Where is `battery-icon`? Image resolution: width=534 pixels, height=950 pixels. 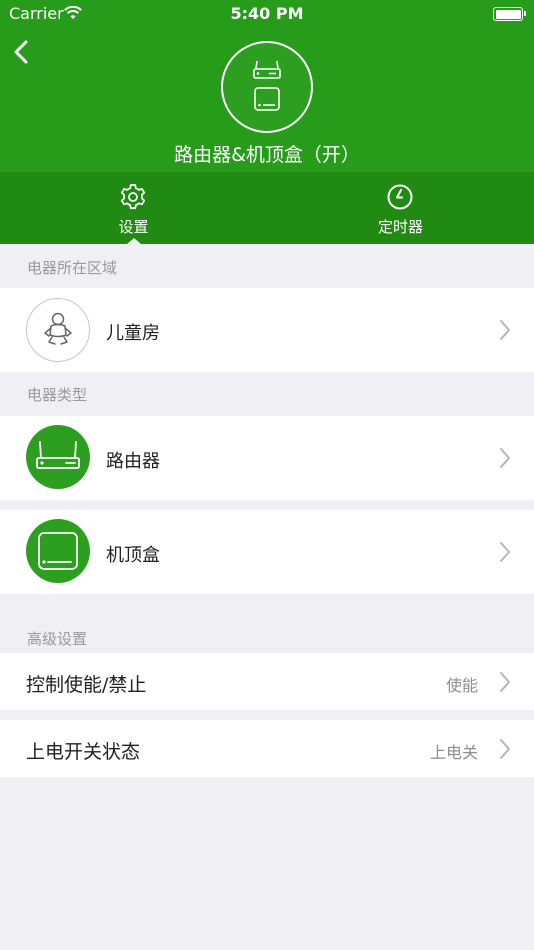 battery-icon is located at coordinates (509, 14).